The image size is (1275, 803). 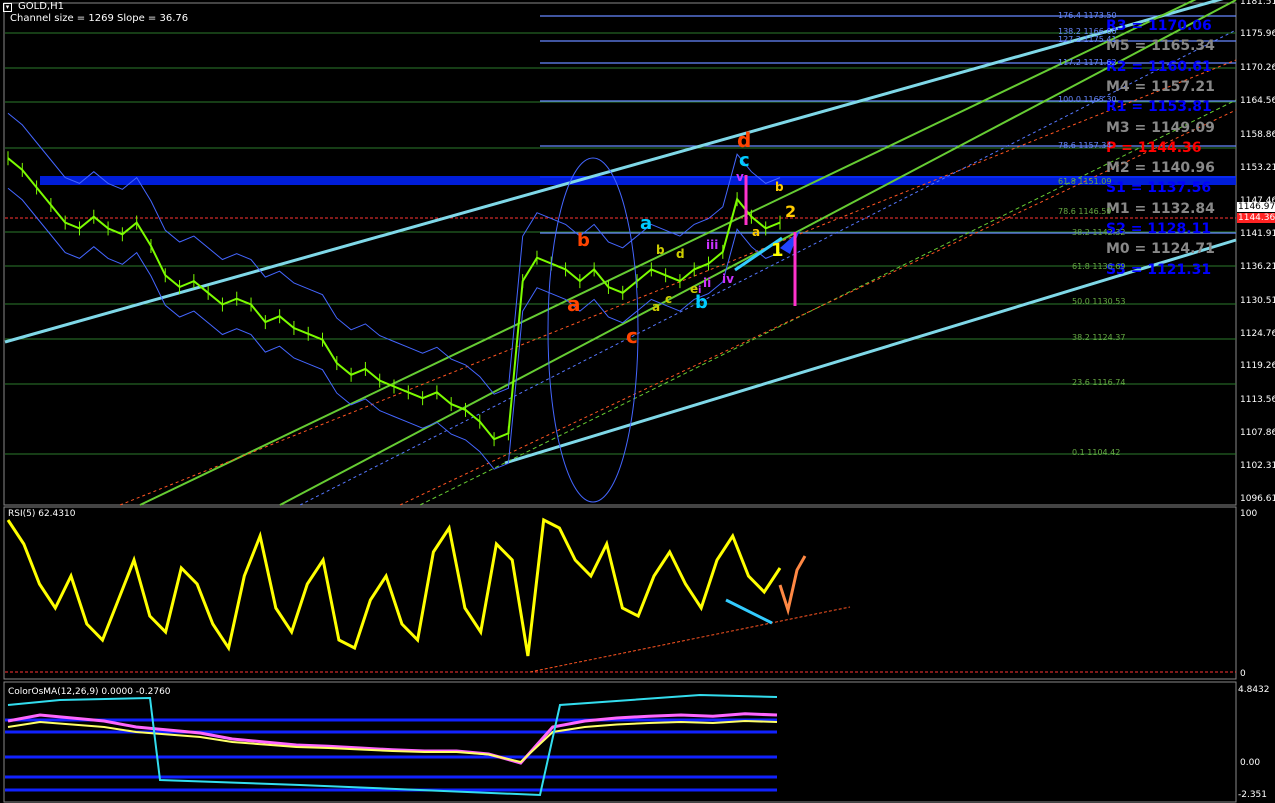 What do you see at coordinates (1257, 334) in the screenshot?
I see `price-tick: 1124.76` at bounding box center [1257, 334].